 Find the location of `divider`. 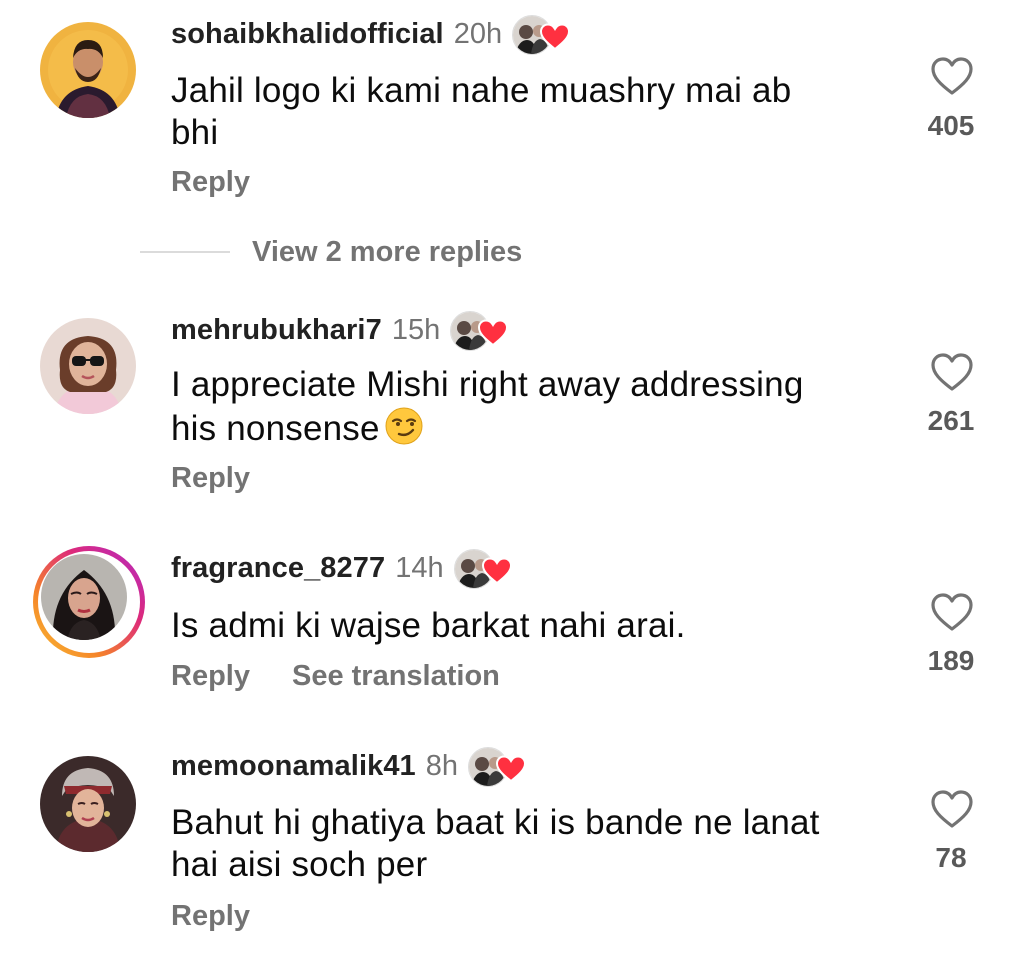

divider is located at coordinates (185, 252).